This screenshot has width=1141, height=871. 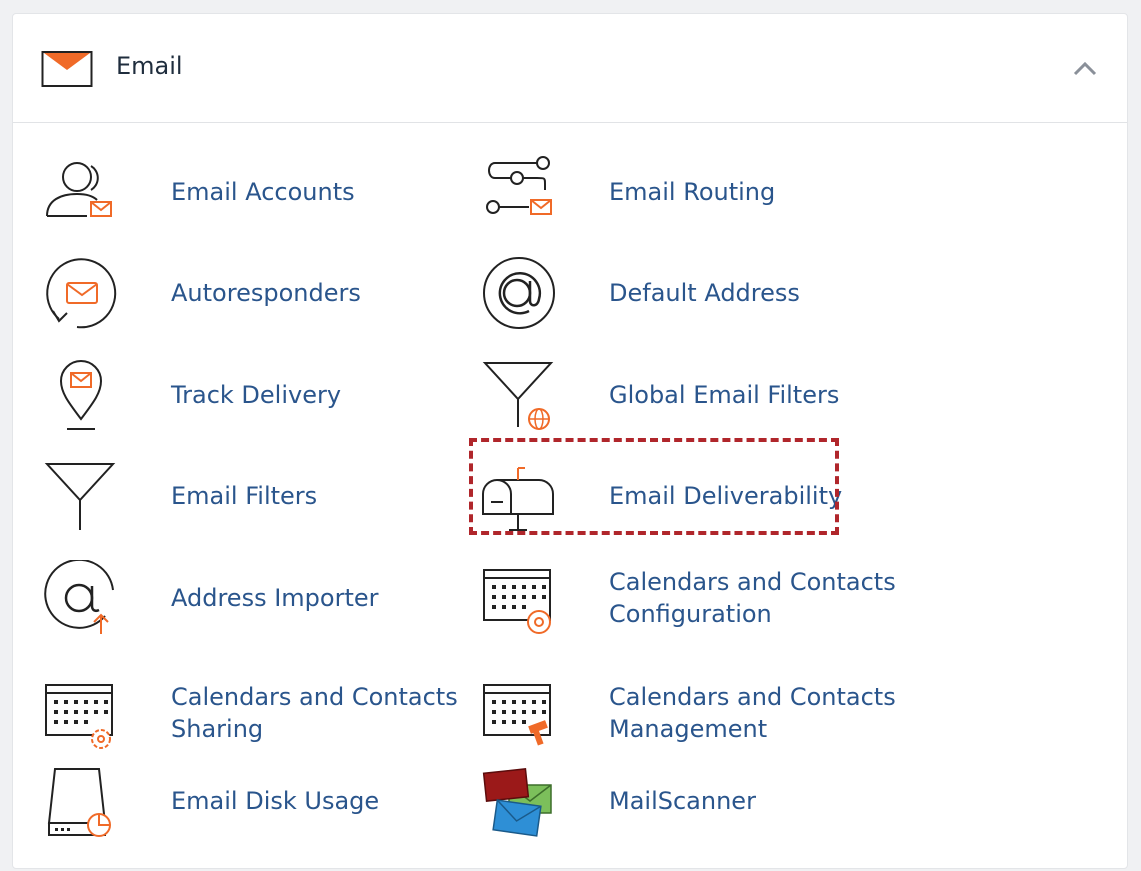 I want to click on chevron-up-icon, so click(x=1085, y=70).